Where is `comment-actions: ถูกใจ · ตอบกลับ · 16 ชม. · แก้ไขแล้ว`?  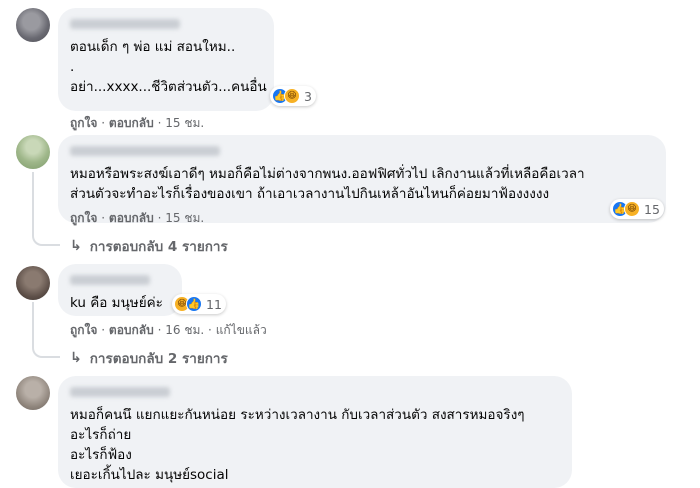
comment-actions: ถูกใจ · ตอบกลับ · 16 ชม. · แก้ไขแล้ว is located at coordinates (168, 330).